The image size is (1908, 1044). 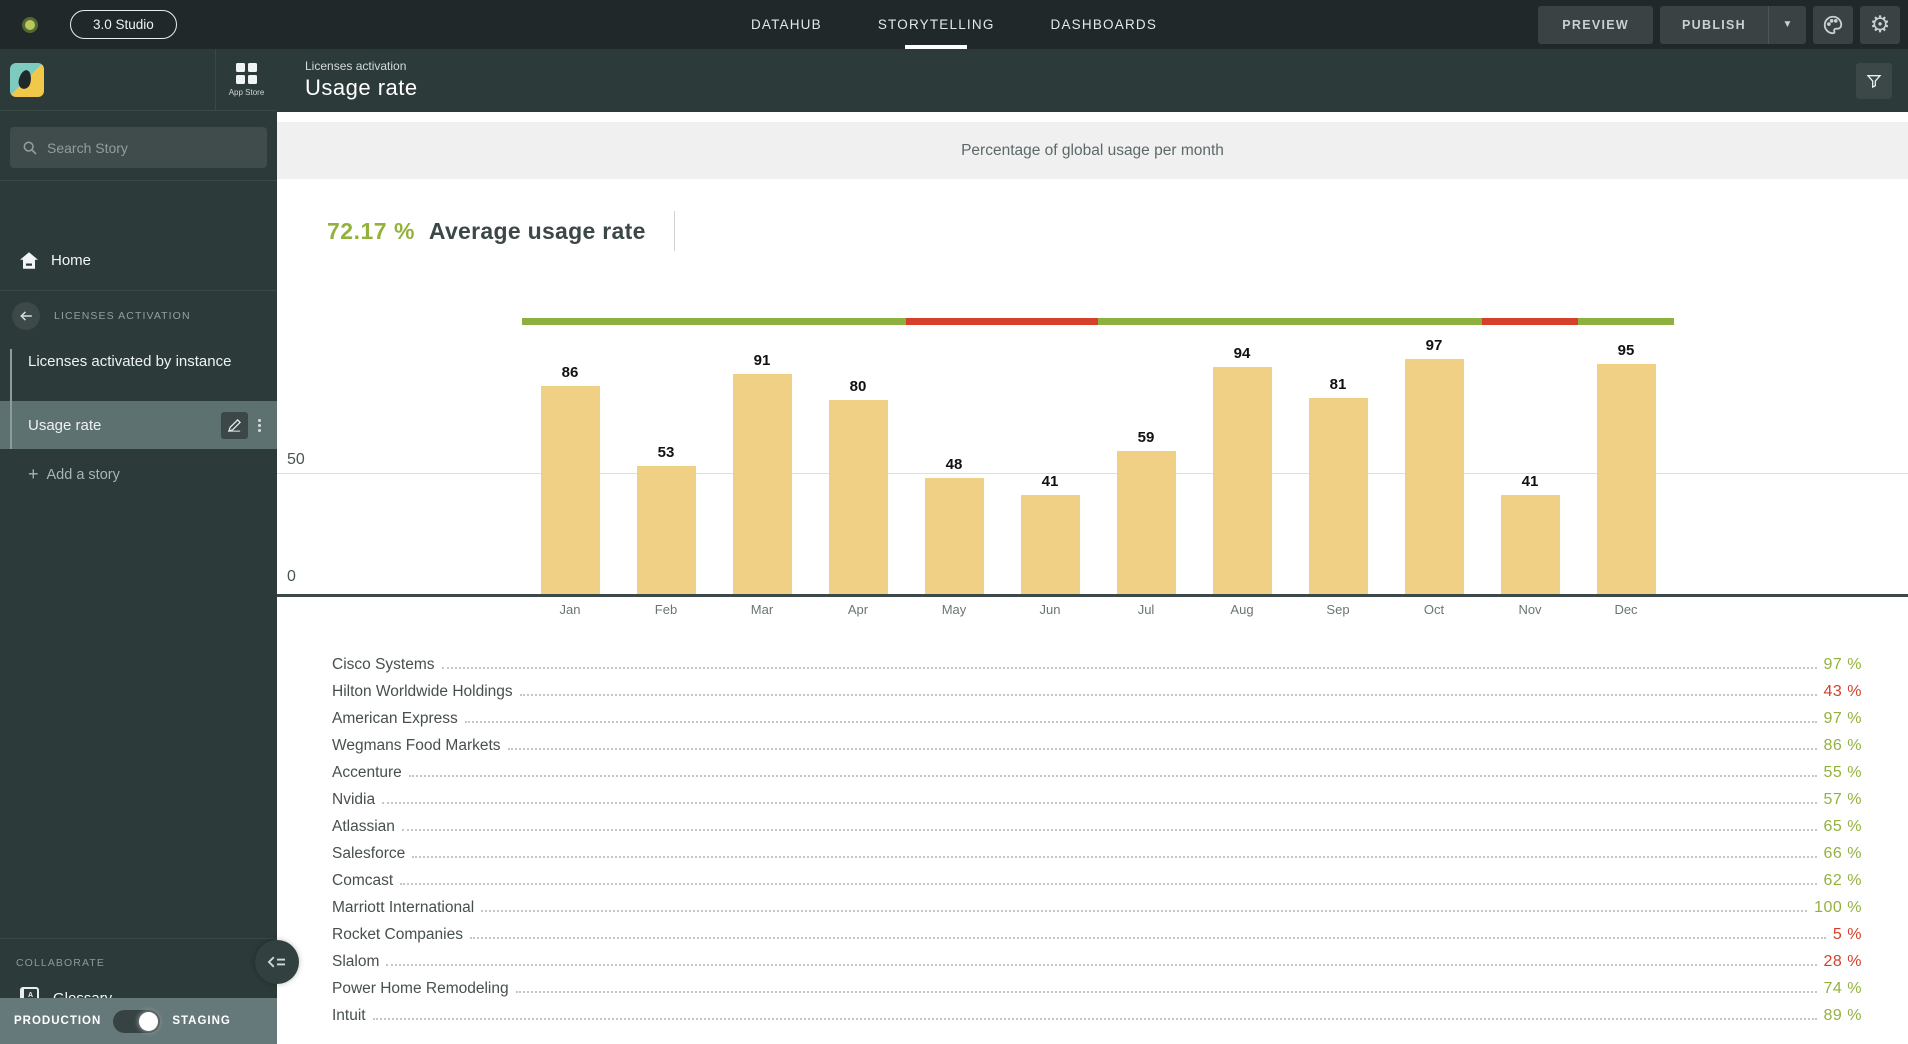 What do you see at coordinates (1097, 798) in the screenshot?
I see `list-item: Nvidia 57 %` at bounding box center [1097, 798].